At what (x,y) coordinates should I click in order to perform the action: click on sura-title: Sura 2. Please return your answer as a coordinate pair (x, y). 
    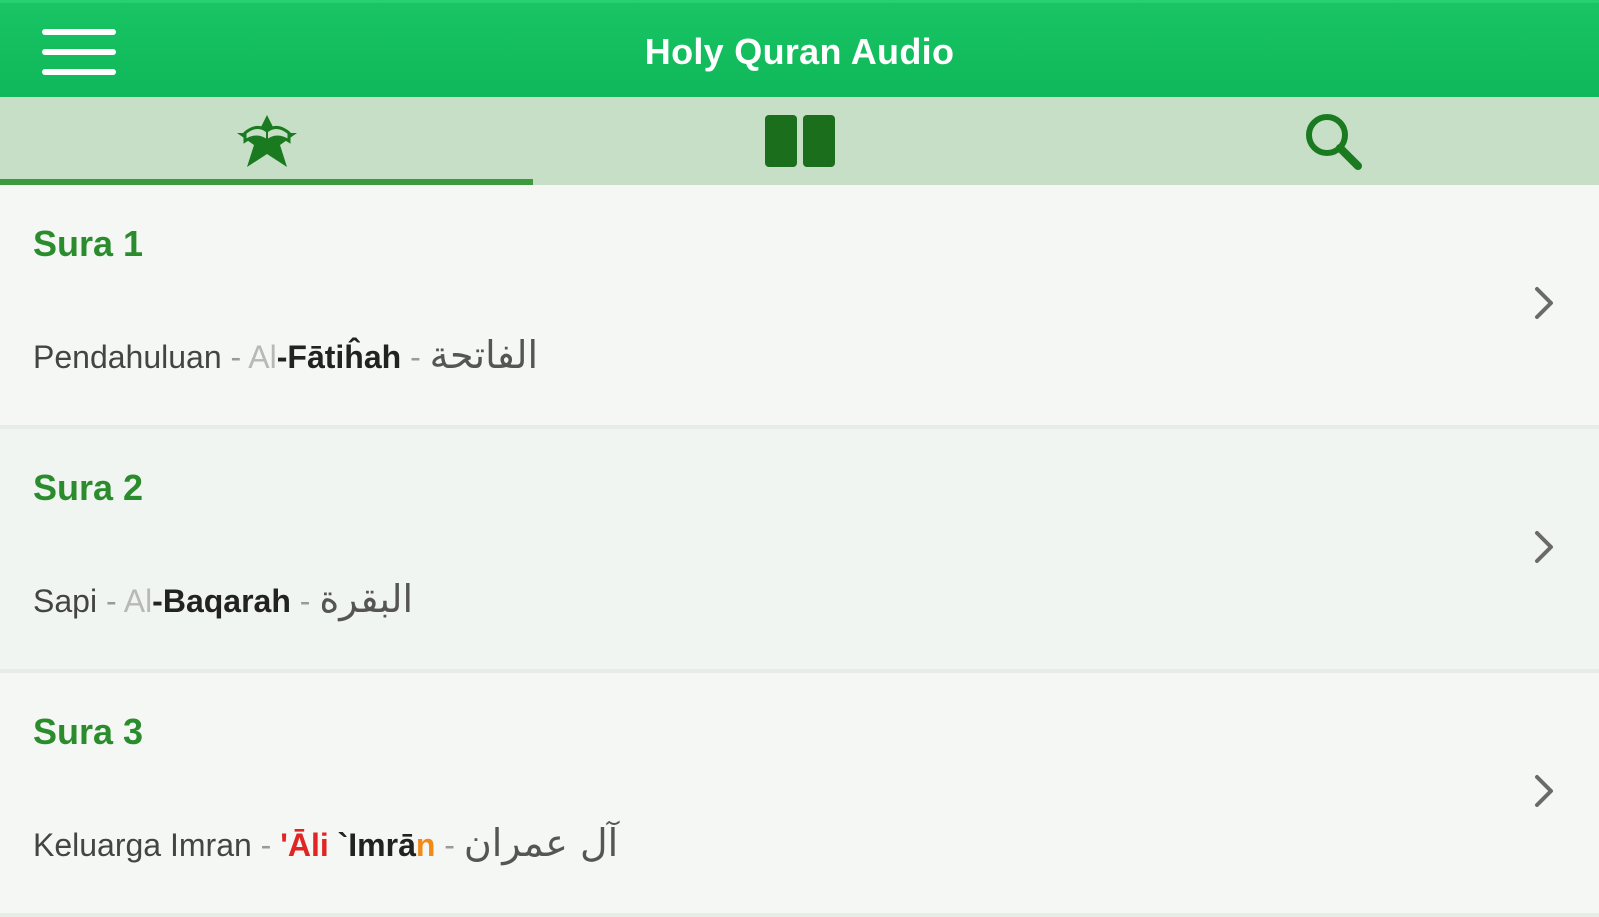
    Looking at the image, I should click on (88, 487).